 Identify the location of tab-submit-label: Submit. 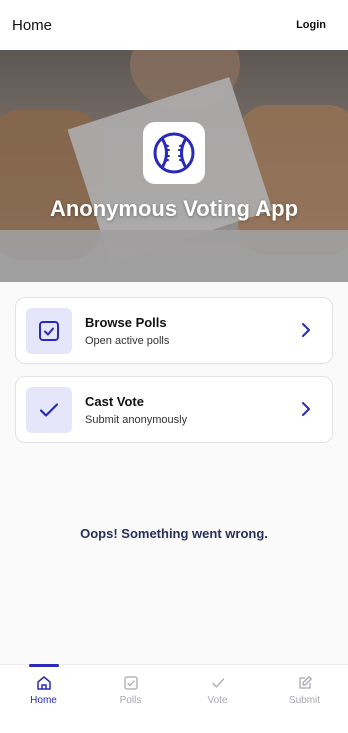
(304, 700).